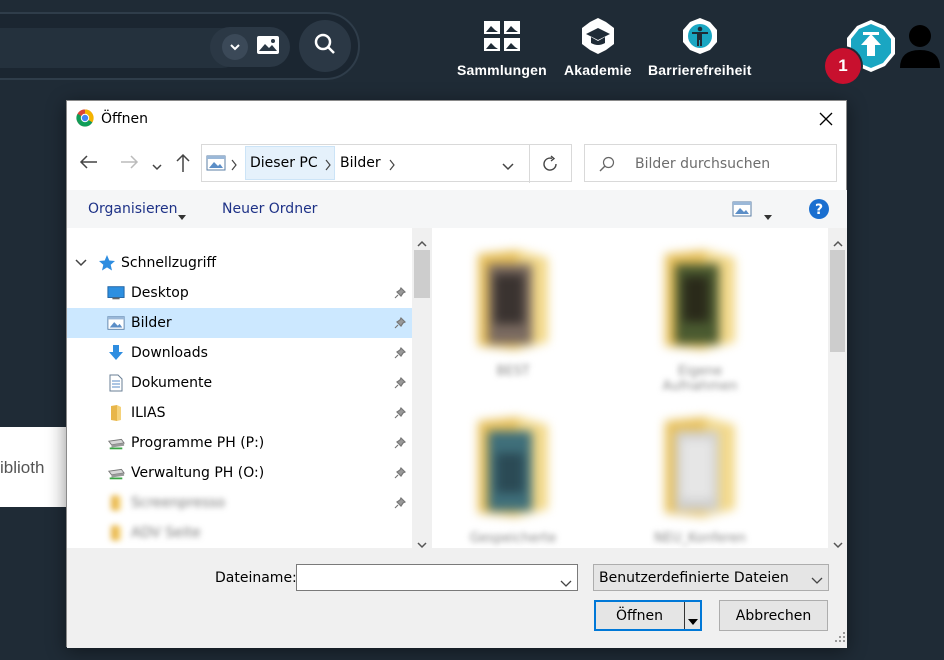  I want to click on tree-item-documents: Dokumente, so click(239, 383).